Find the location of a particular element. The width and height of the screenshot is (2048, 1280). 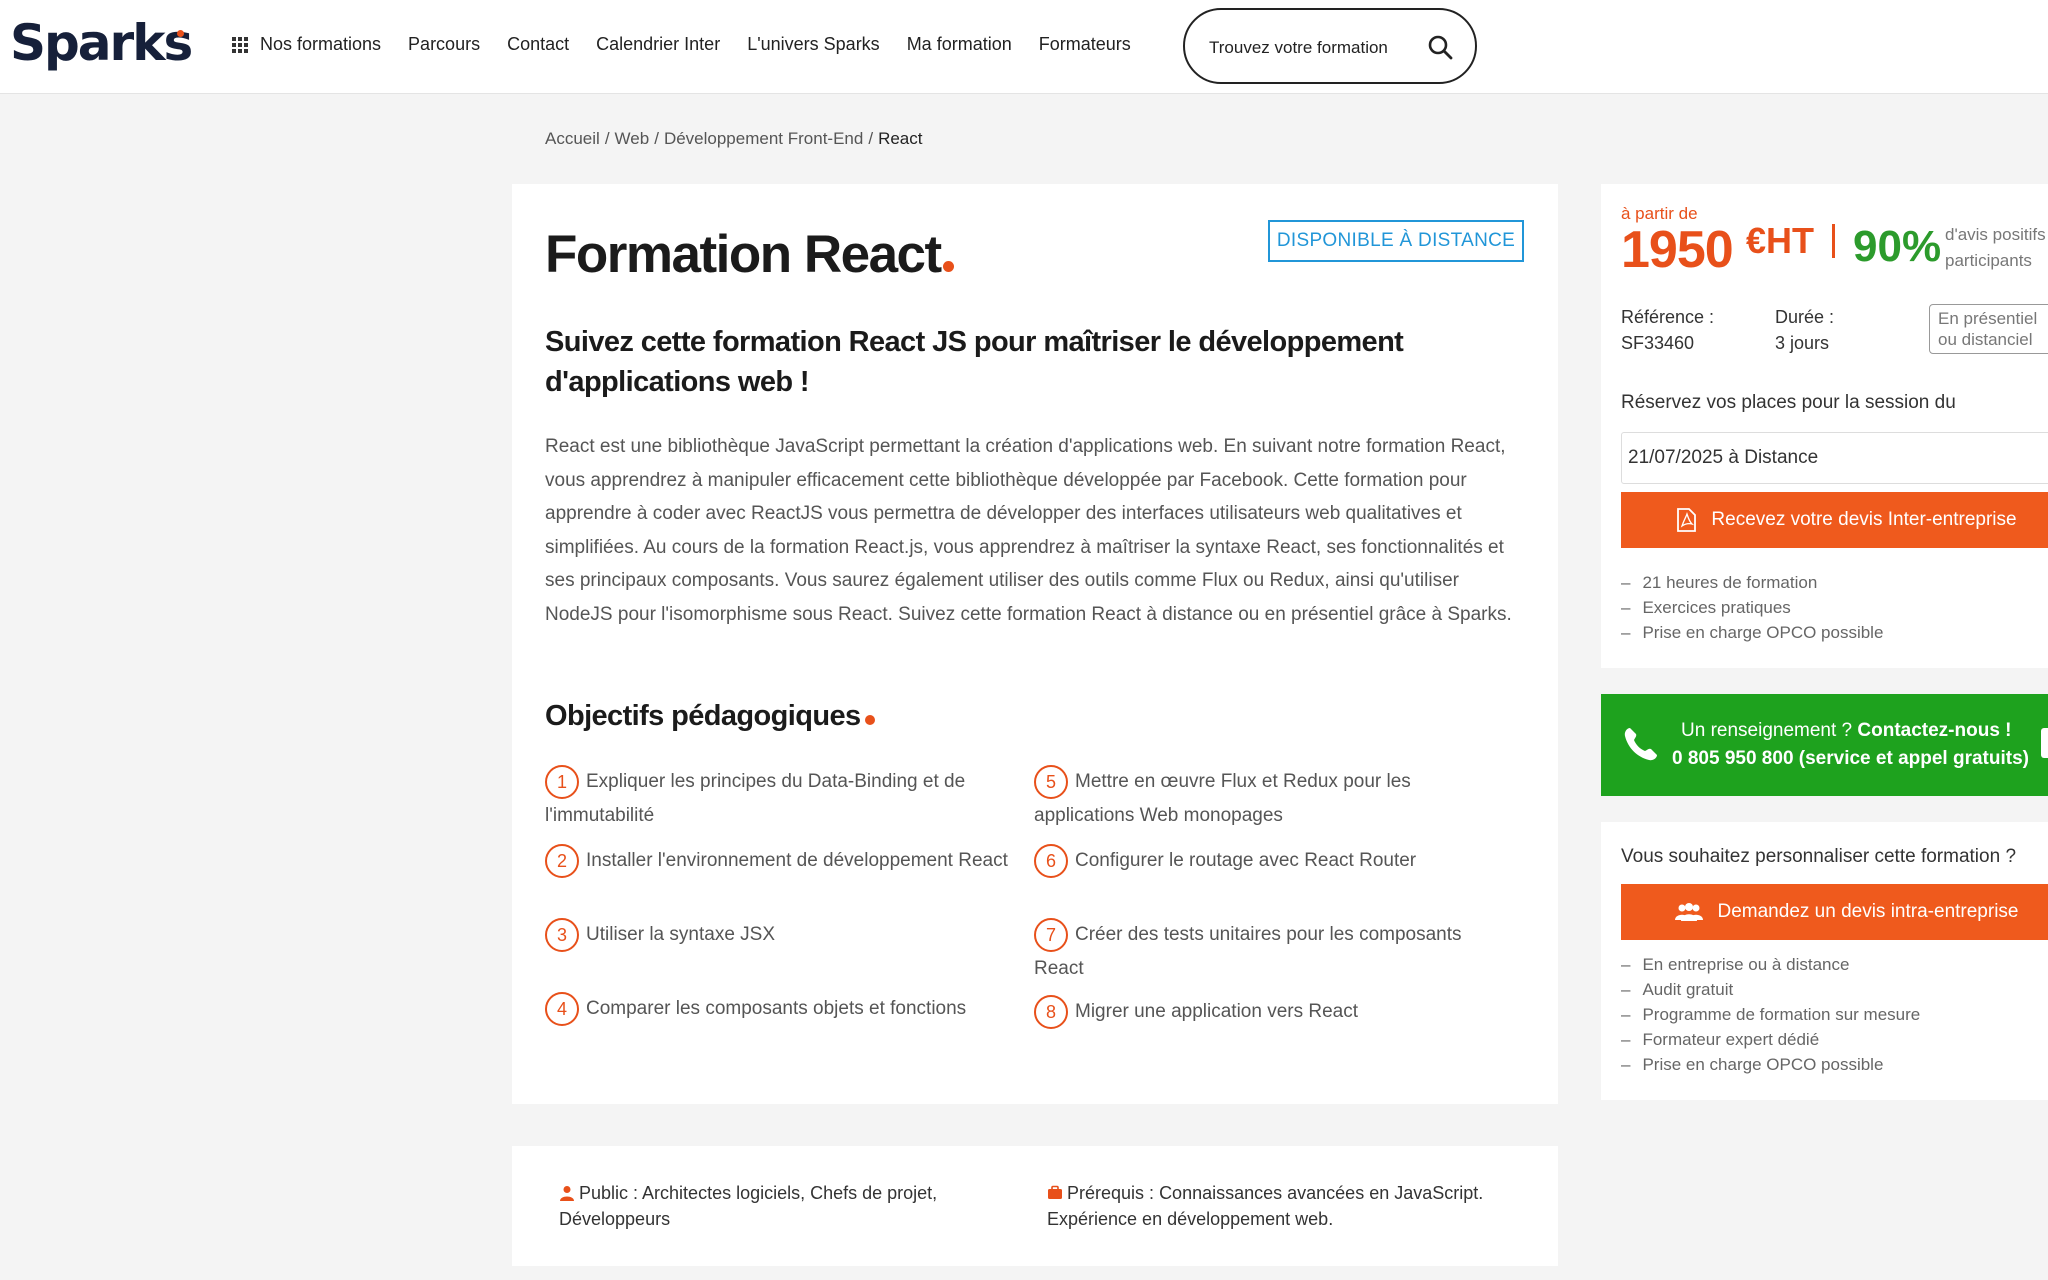

breadcrumb-accueil: Accueil is located at coordinates (572, 138).